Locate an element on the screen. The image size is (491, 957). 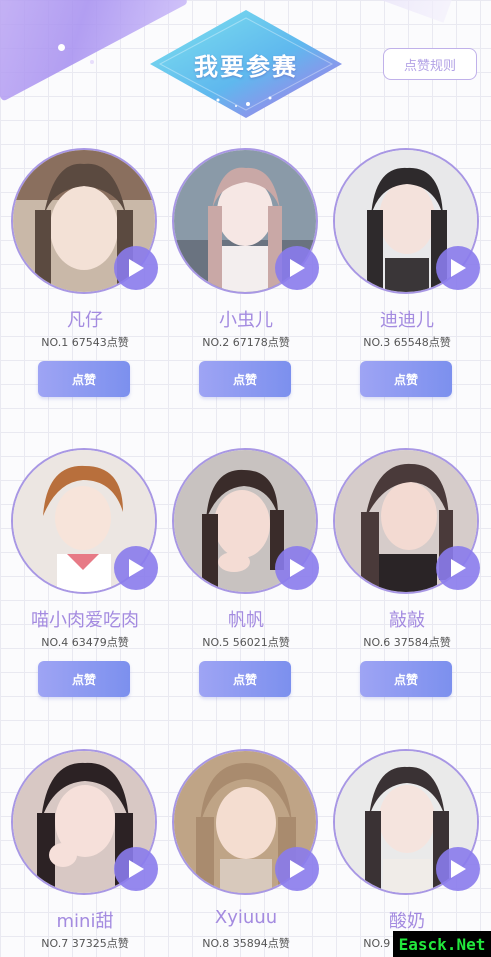
contestant-name: 酸奶 is located at coordinates (407, 921).